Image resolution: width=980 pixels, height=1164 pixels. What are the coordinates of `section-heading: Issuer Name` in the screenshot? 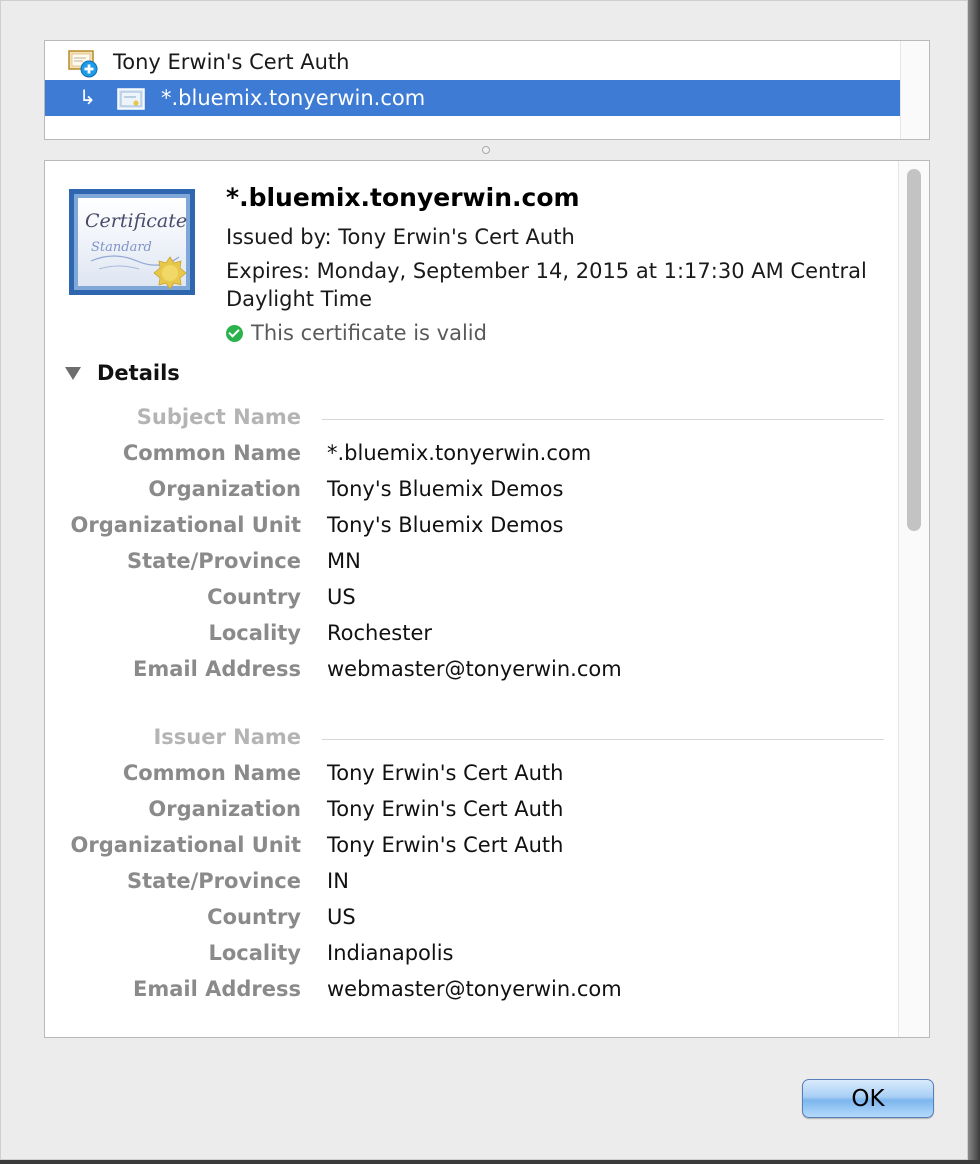 It's located at (227, 737).